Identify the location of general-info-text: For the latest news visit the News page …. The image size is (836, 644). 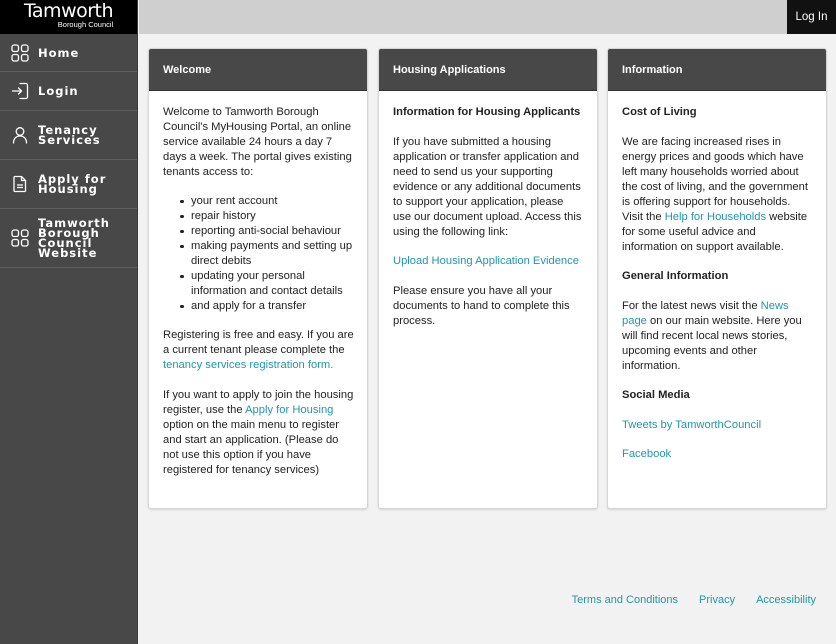
(717, 336).